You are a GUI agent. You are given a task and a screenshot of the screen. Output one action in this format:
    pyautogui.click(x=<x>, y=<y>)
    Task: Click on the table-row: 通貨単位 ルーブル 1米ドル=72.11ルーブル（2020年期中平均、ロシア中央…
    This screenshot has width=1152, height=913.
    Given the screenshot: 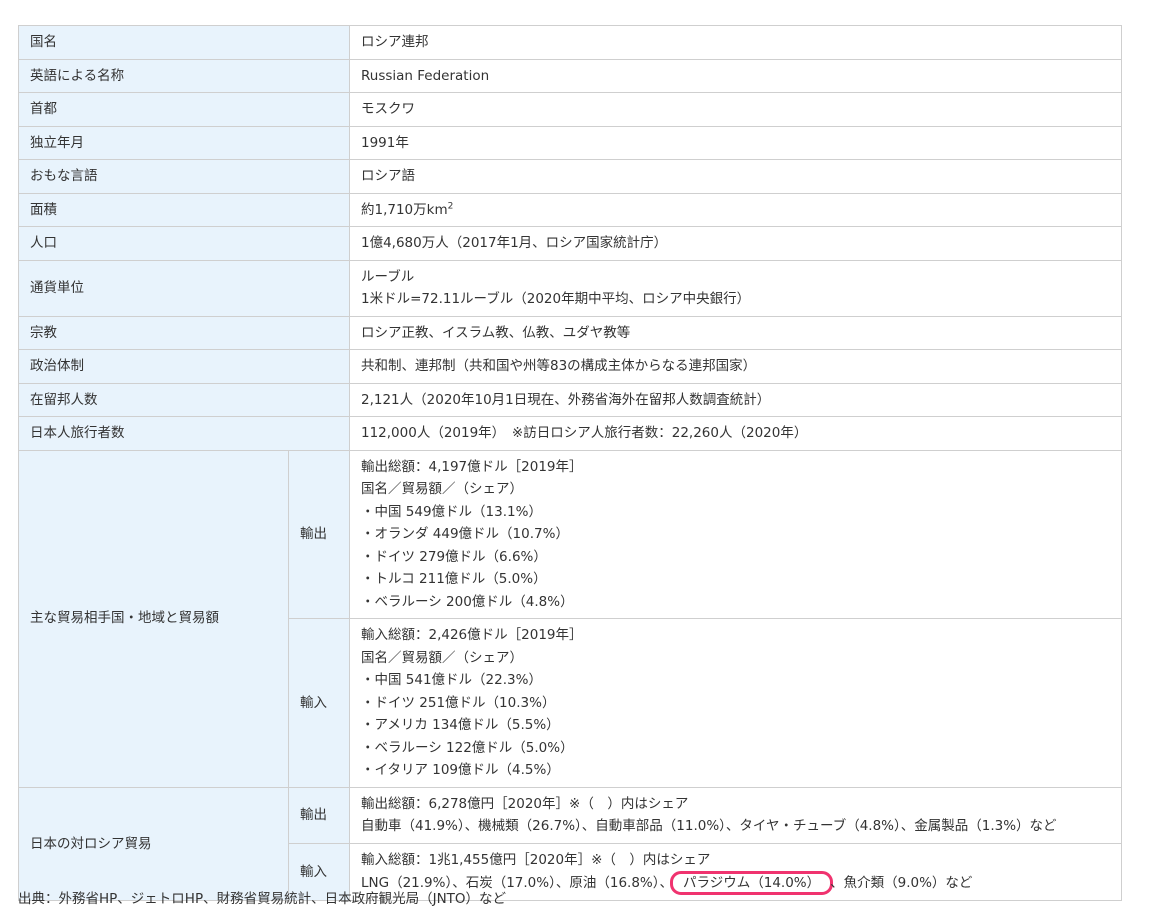 What is the action you would take?
    pyautogui.click(x=570, y=288)
    